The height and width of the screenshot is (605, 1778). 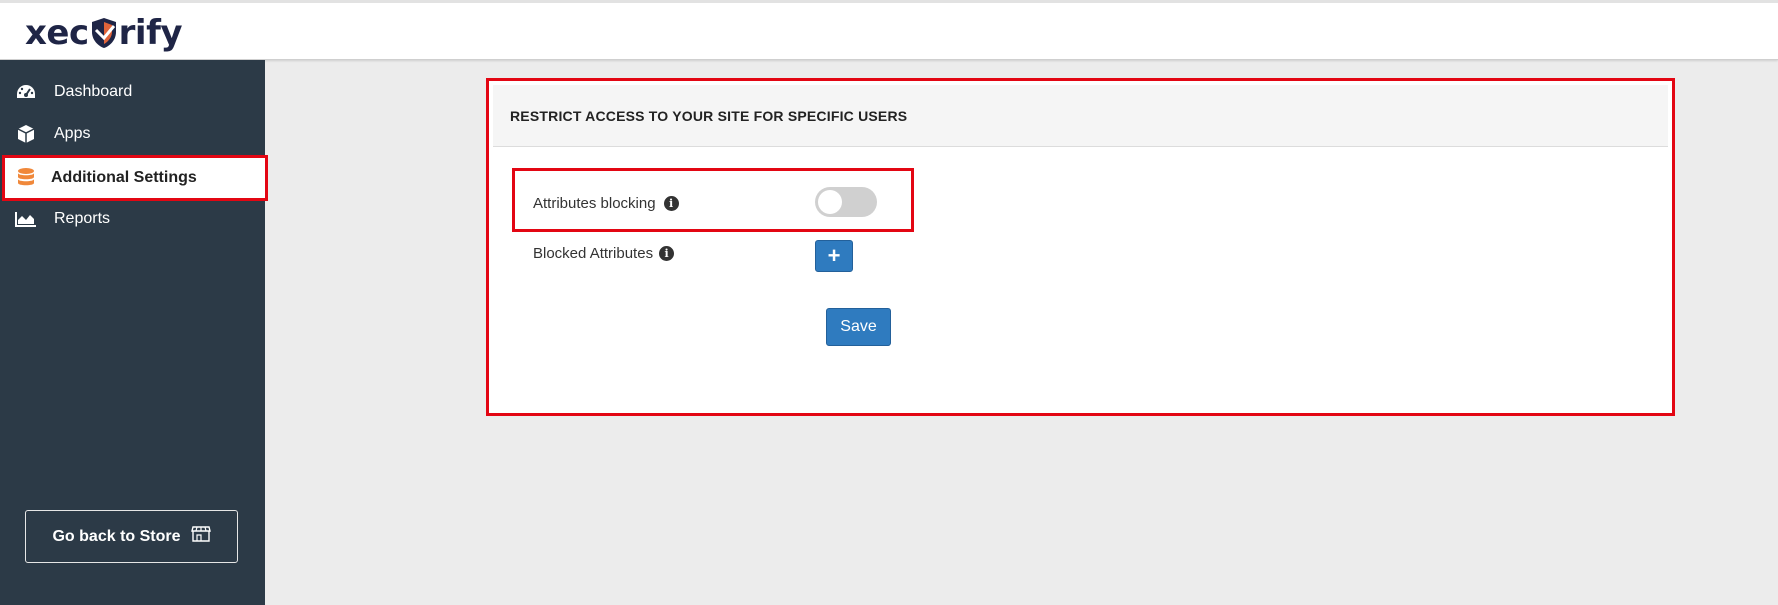 What do you see at coordinates (858, 327) in the screenshot?
I see `save-button: Save` at bounding box center [858, 327].